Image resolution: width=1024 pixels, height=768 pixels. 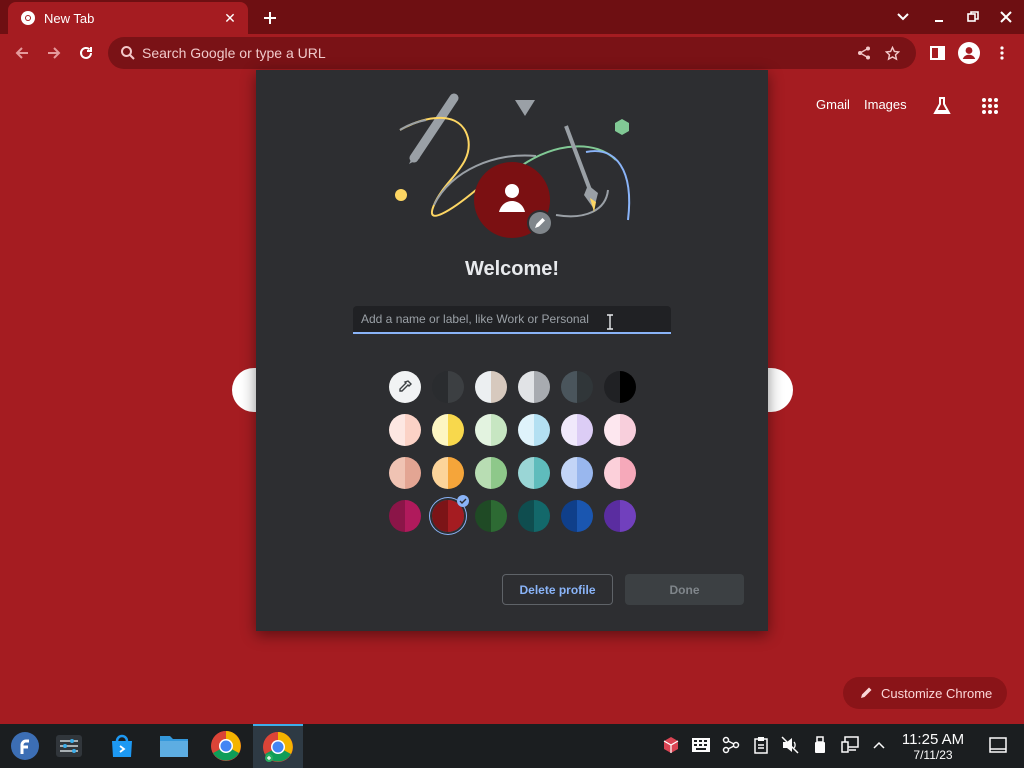 I want to click on plus-icon, so click(x=270, y=18).